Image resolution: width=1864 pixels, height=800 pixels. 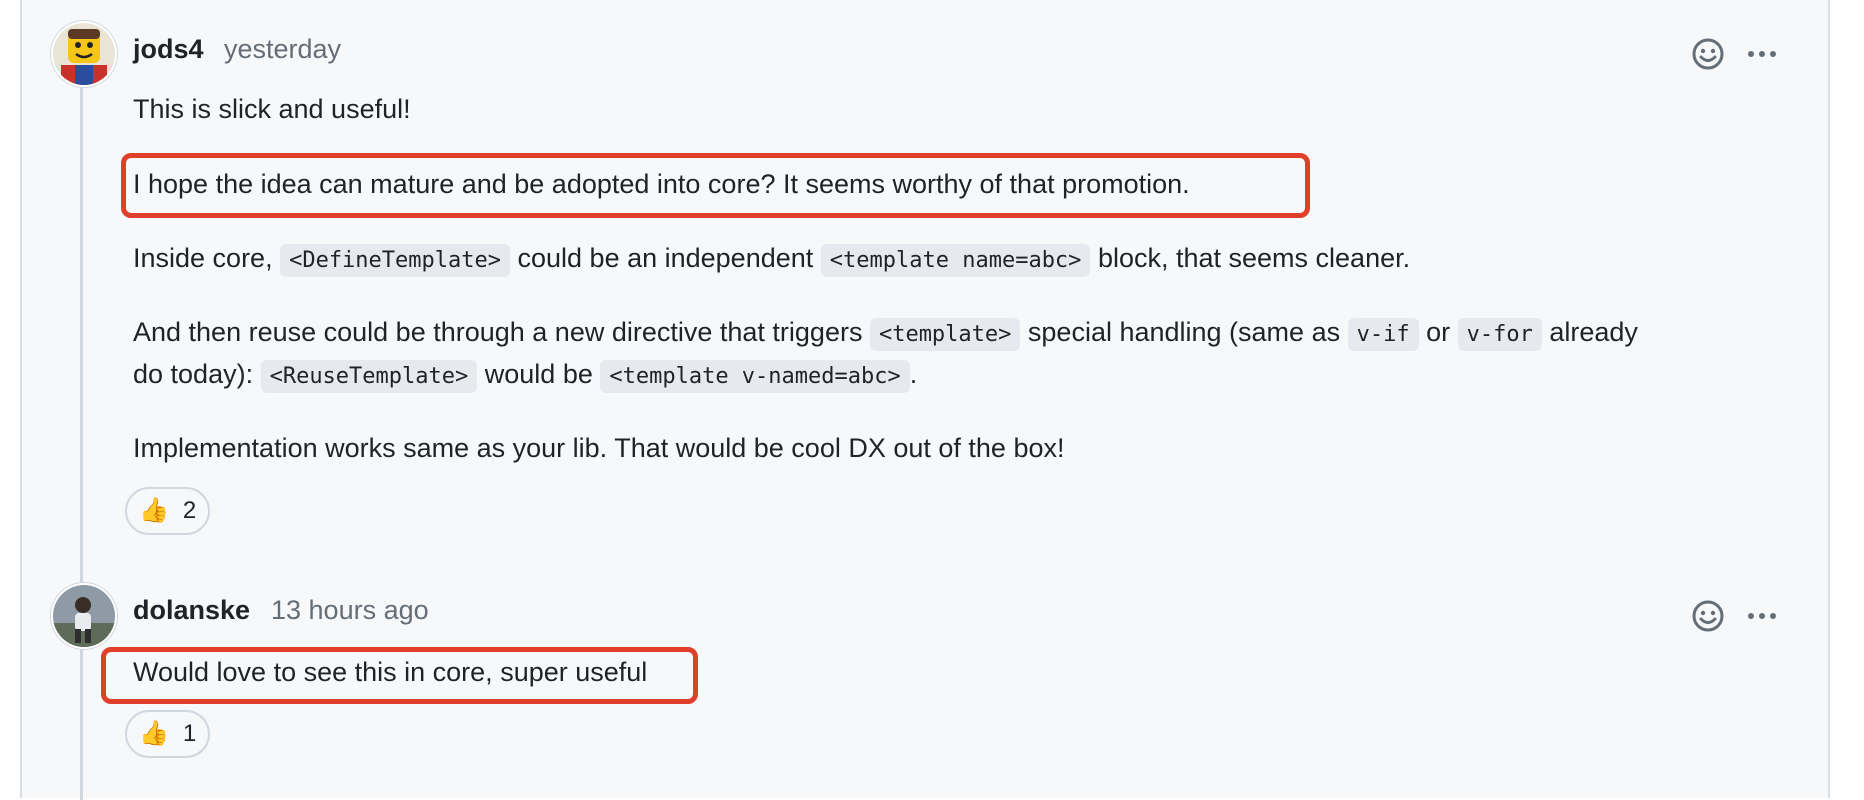 What do you see at coordinates (272, 109) in the screenshot?
I see `comment-paragraph: This is slick and useful!` at bounding box center [272, 109].